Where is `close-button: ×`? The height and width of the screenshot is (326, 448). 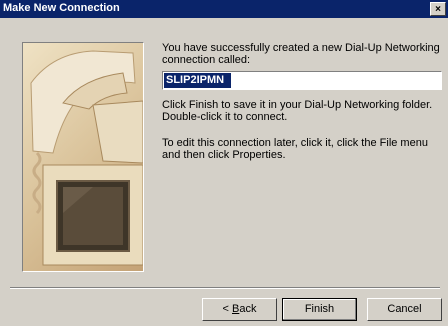
close-button: × is located at coordinates (438, 9).